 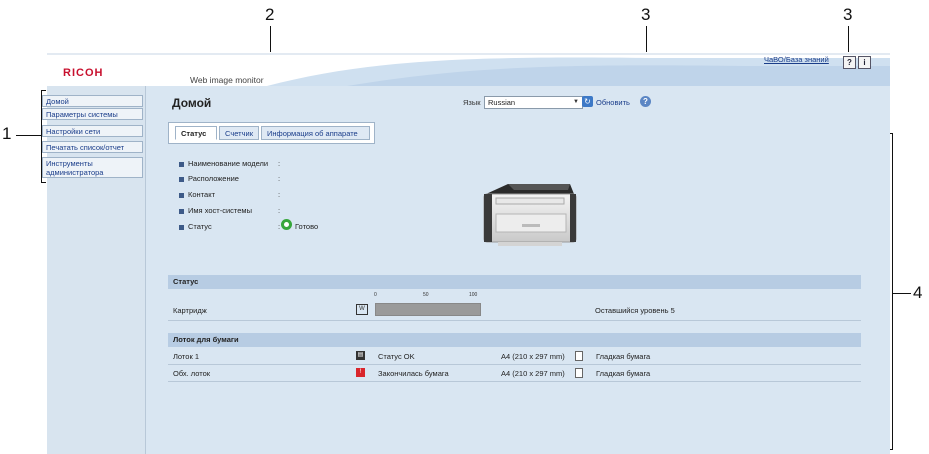 I want to click on ready-status-icon, so click(x=286, y=224).